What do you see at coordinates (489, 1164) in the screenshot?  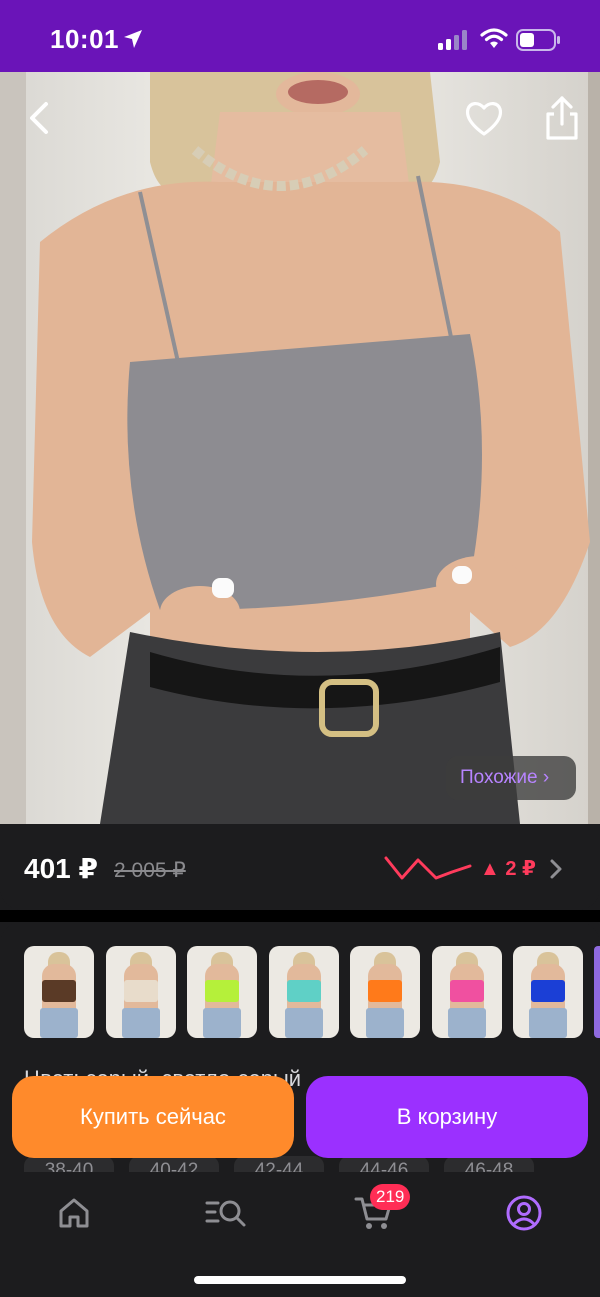 I see `size-chip: 46-48` at bounding box center [489, 1164].